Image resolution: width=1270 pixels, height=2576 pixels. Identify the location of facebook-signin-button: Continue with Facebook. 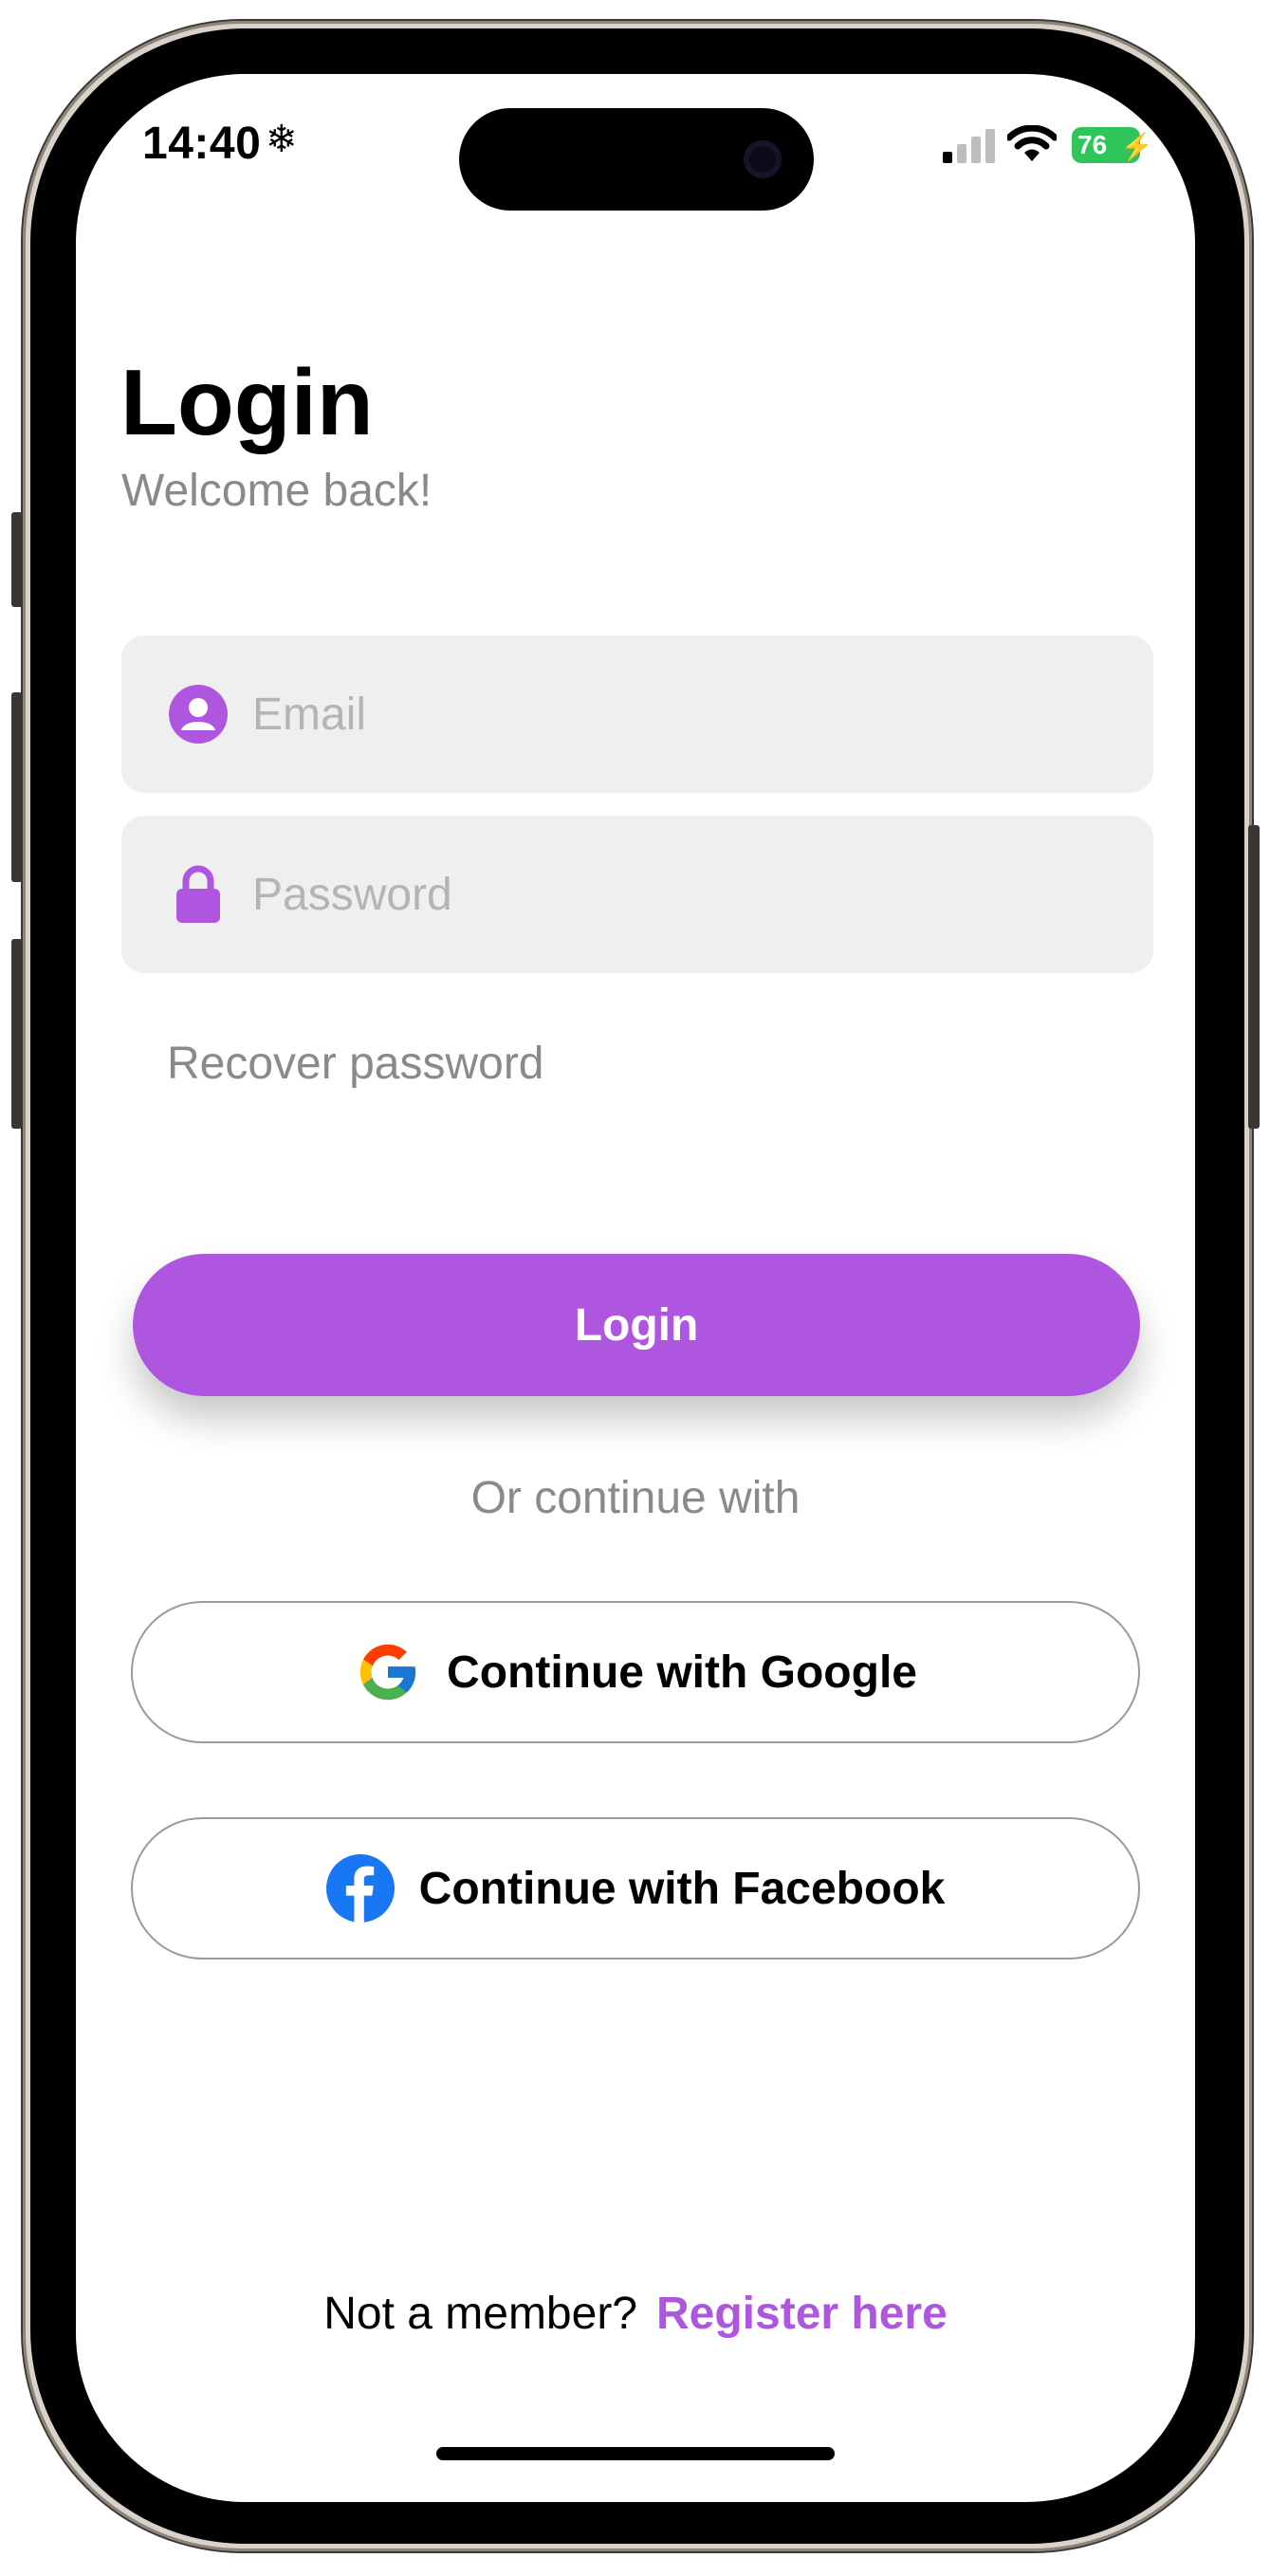
(635, 1888).